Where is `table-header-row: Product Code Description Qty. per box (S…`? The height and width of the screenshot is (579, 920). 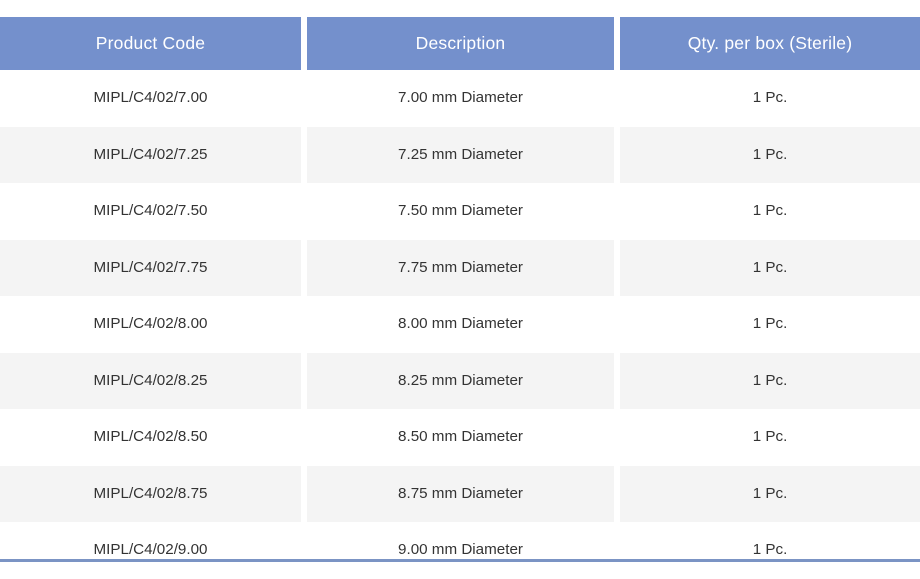
table-header-row: Product Code Description Qty. per box (S… is located at coordinates (460, 43).